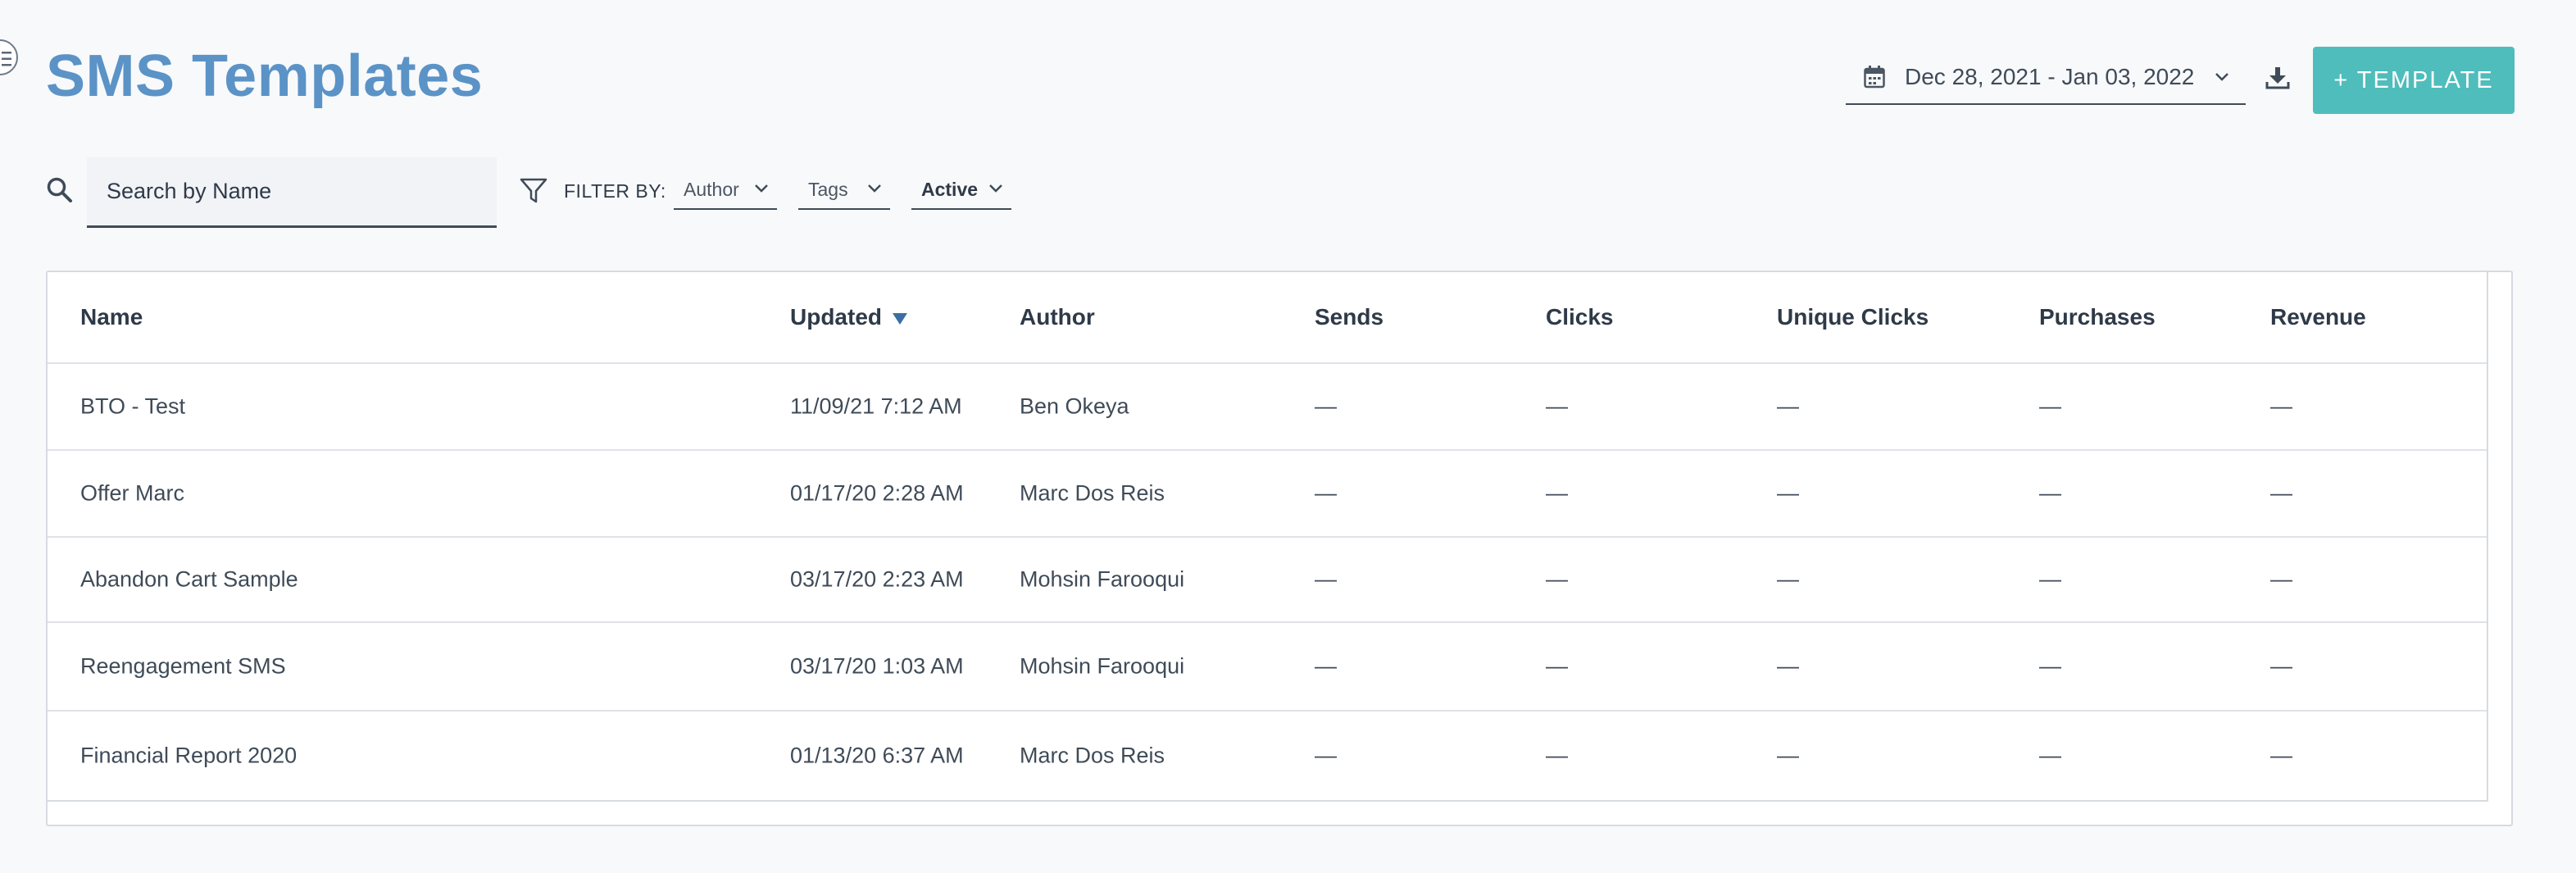  Describe the element at coordinates (877, 579) in the screenshot. I see `updated-date: 03/17/20 2:23 AM` at that location.